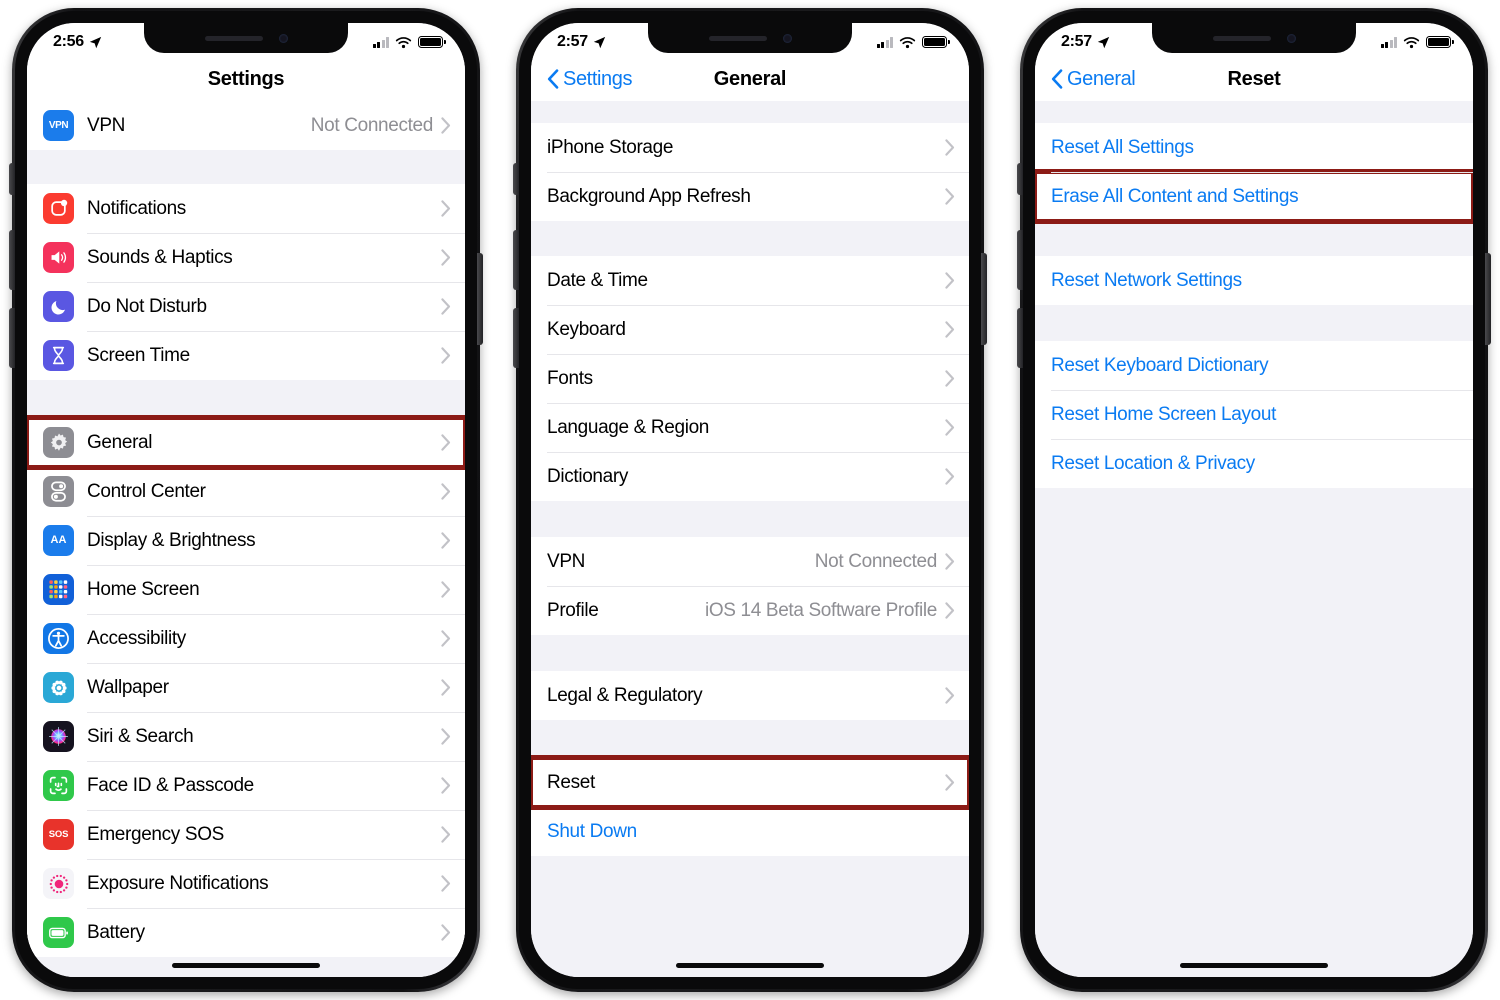 This screenshot has height=1000, width=1500. What do you see at coordinates (750, 561) in the screenshot?
I see `list-row-vpn: VPN Not Connected` at bounding box center [750, 561].